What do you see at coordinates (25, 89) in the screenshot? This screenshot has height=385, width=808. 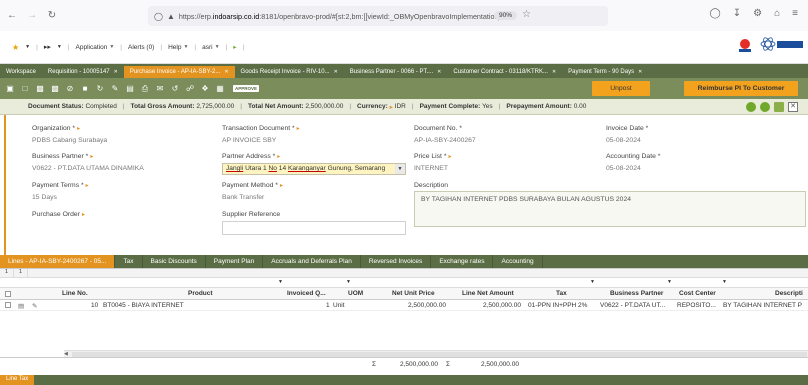 I see `new-record-icon: □` at bounding box center [25, 89].